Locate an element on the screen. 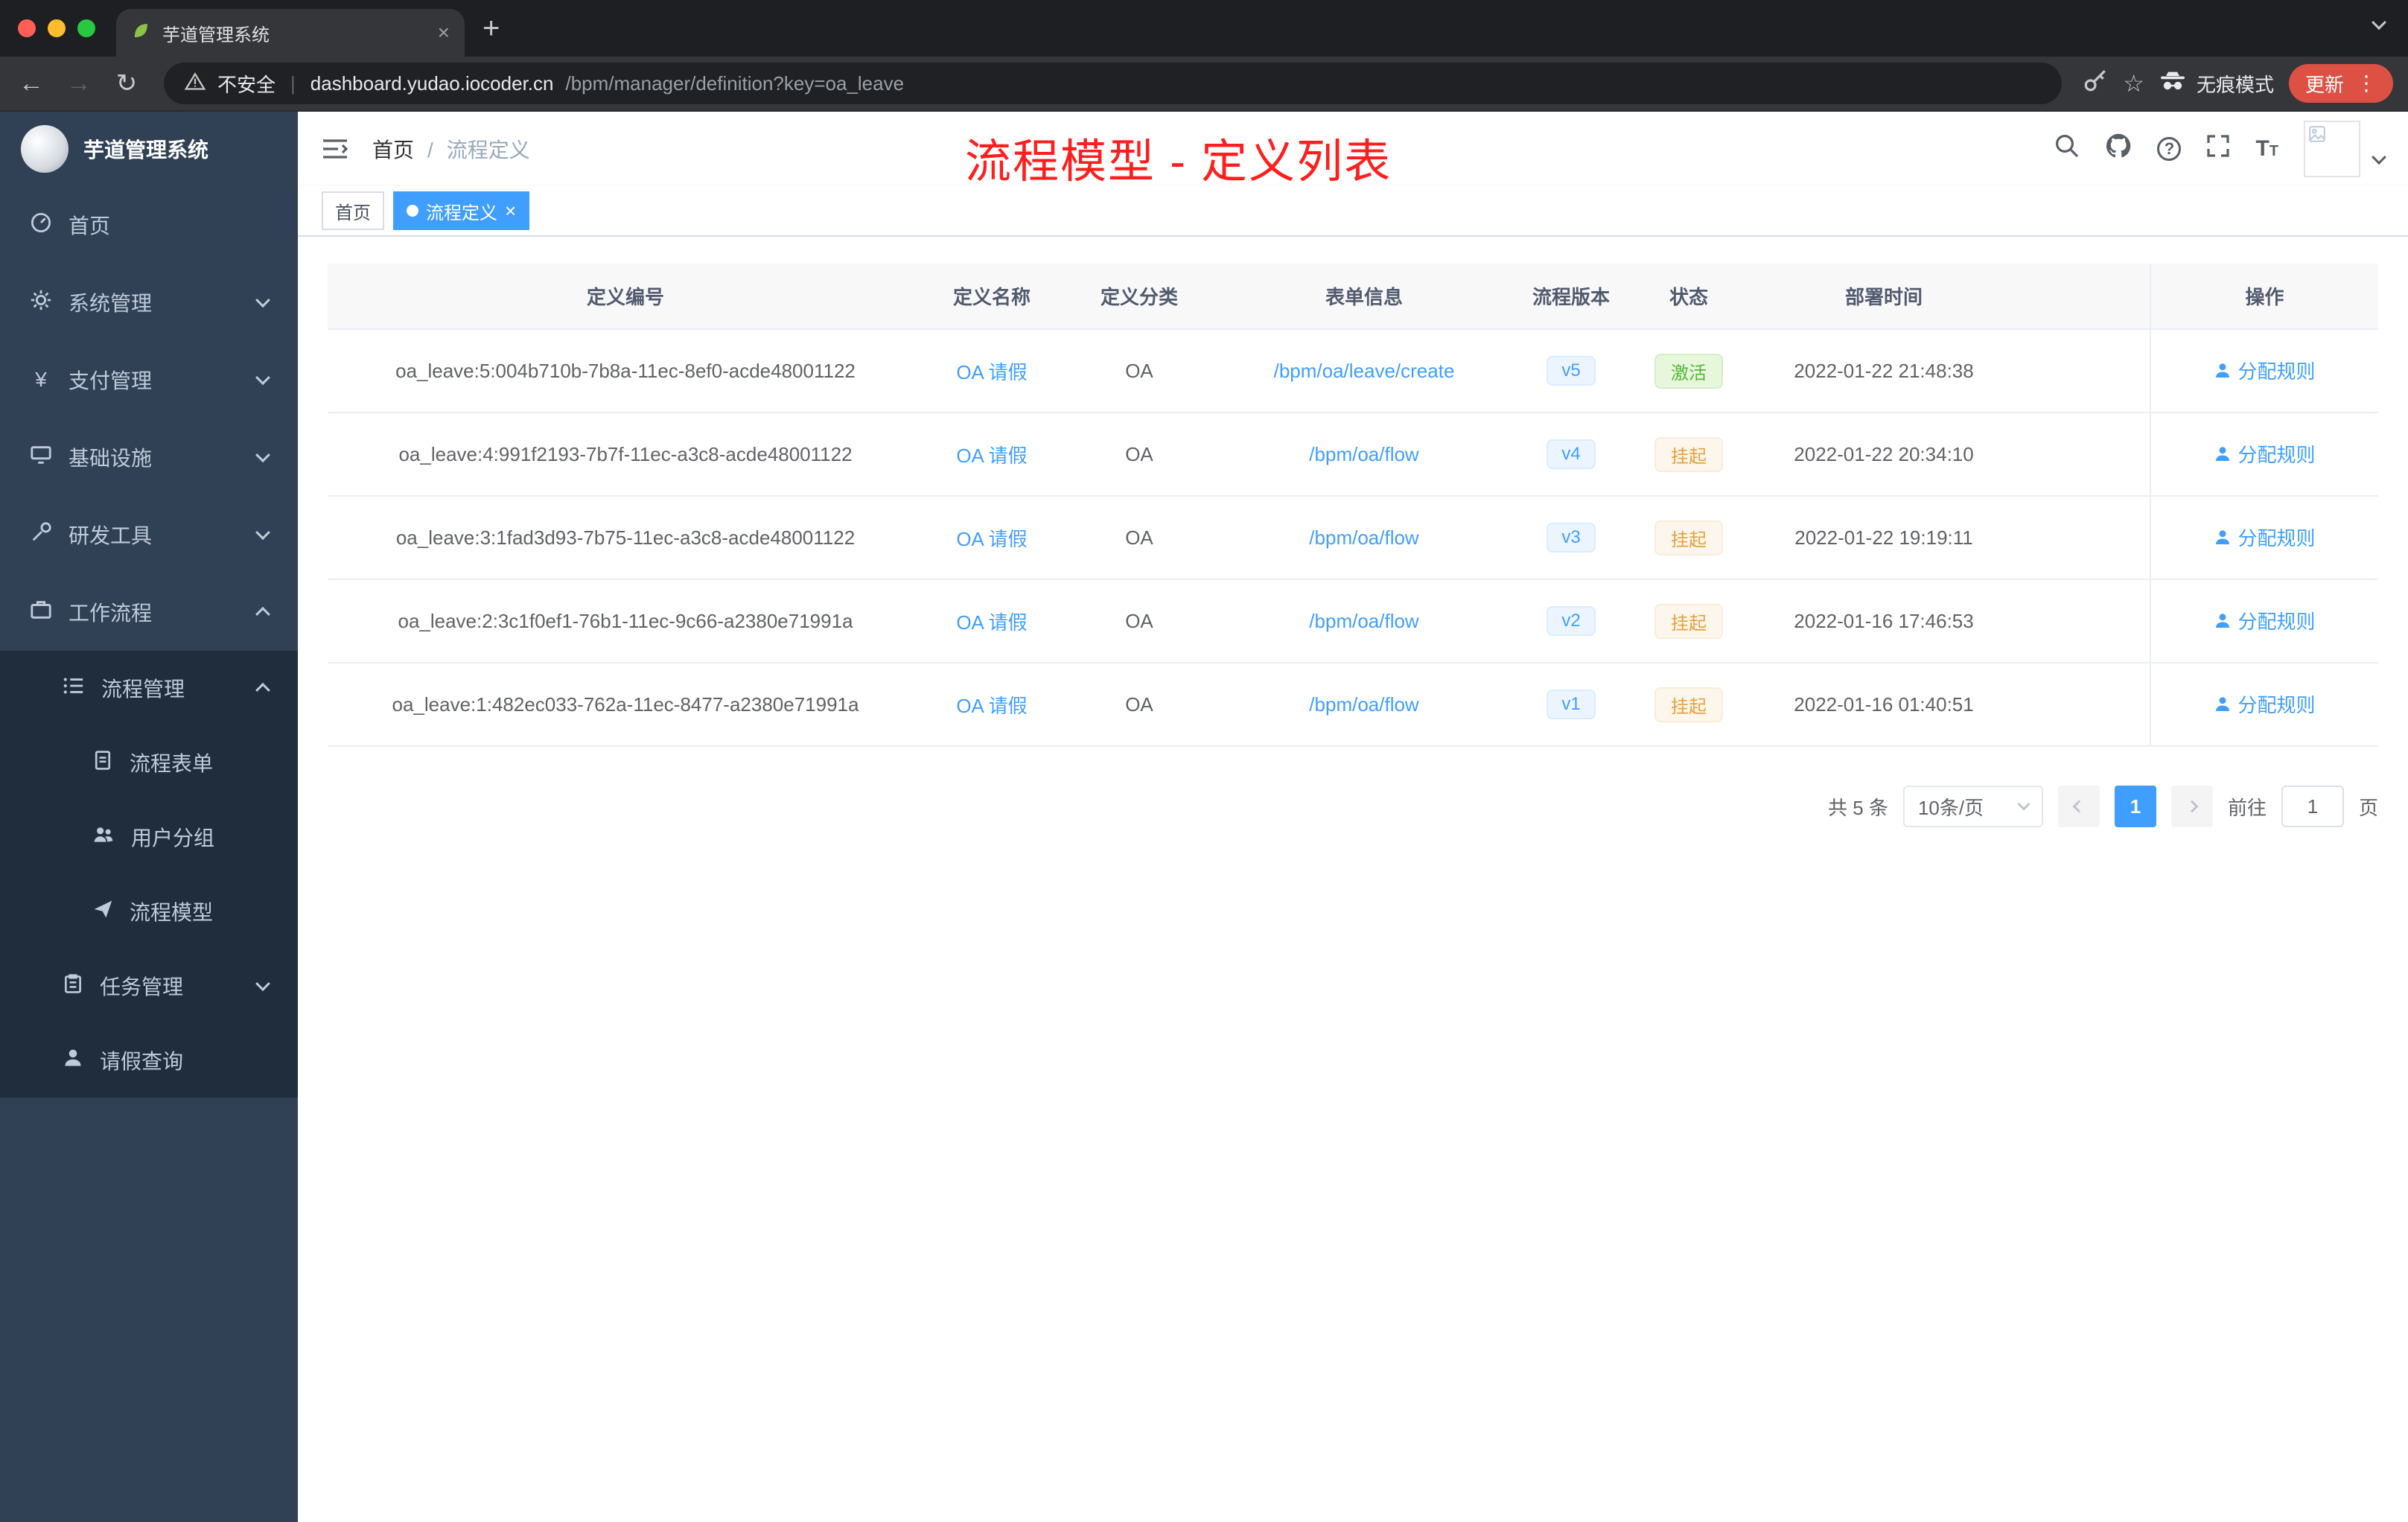 The height and width of the screenshot is (1522, 2408). page-size-select: 10条/页 is located at coordinates (1972, 806).